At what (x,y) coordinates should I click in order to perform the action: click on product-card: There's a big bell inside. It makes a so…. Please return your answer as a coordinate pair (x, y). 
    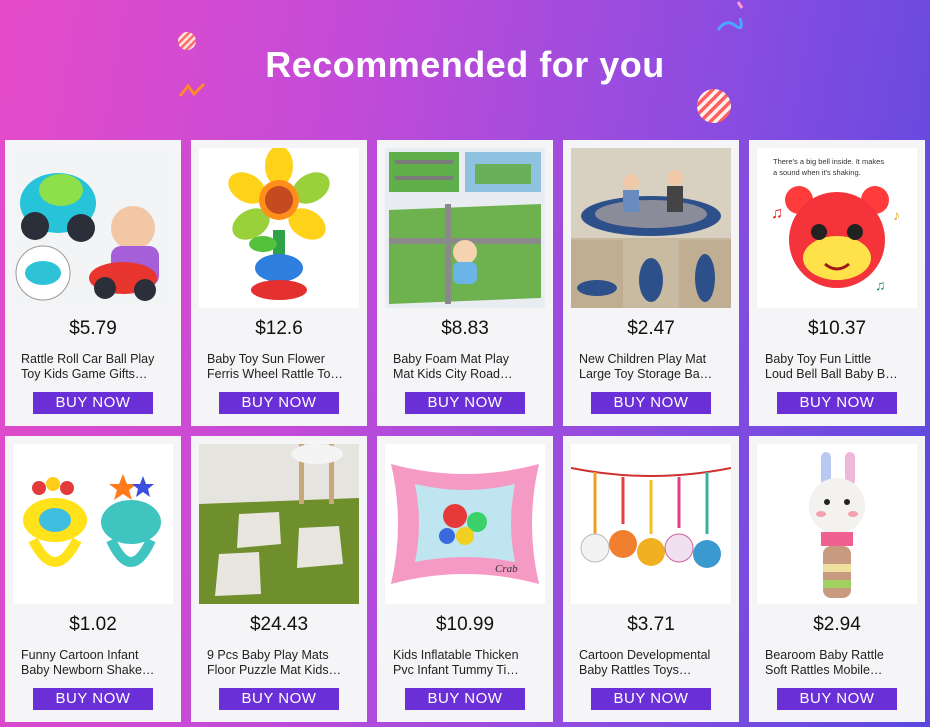
    Looking at the image, I should click on (837, 283).